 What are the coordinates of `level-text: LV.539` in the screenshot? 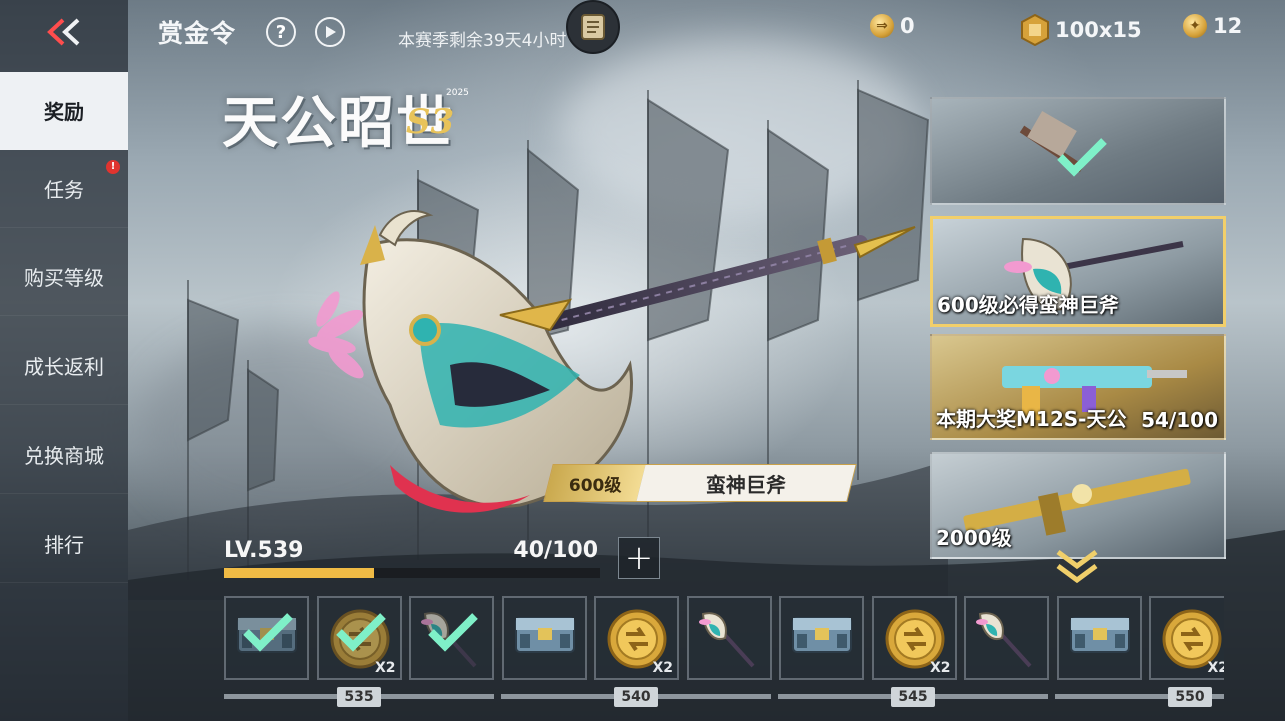 It's located at (264, 550).